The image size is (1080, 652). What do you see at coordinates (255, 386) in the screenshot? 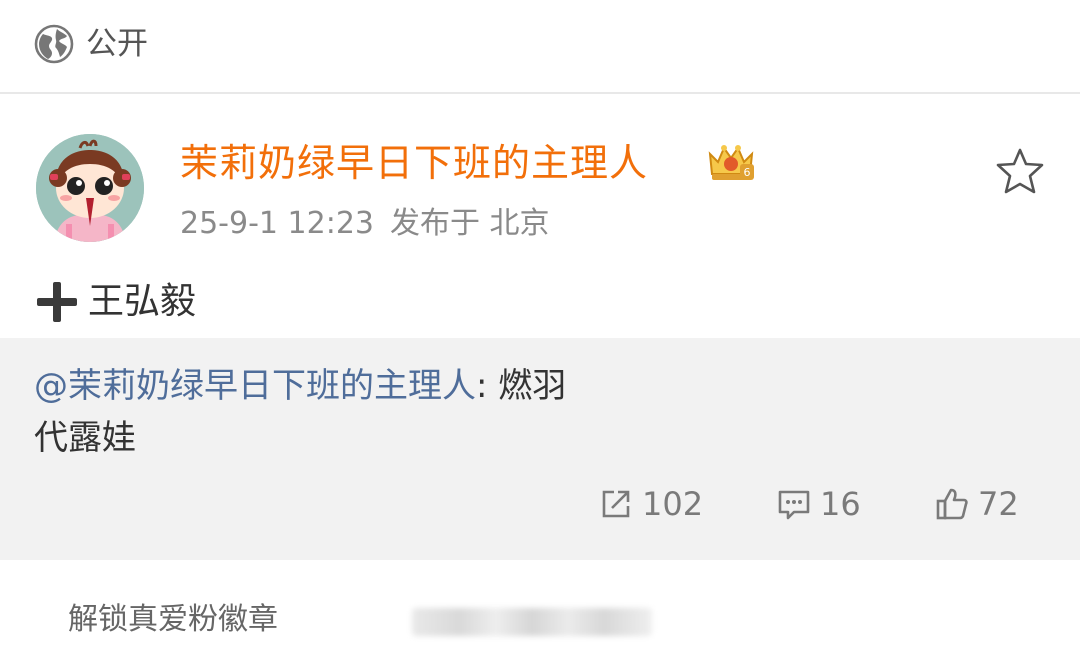
I see `mention-link: @茉莉奶绿早日下班的主理人` at bounding box center [255, 386].